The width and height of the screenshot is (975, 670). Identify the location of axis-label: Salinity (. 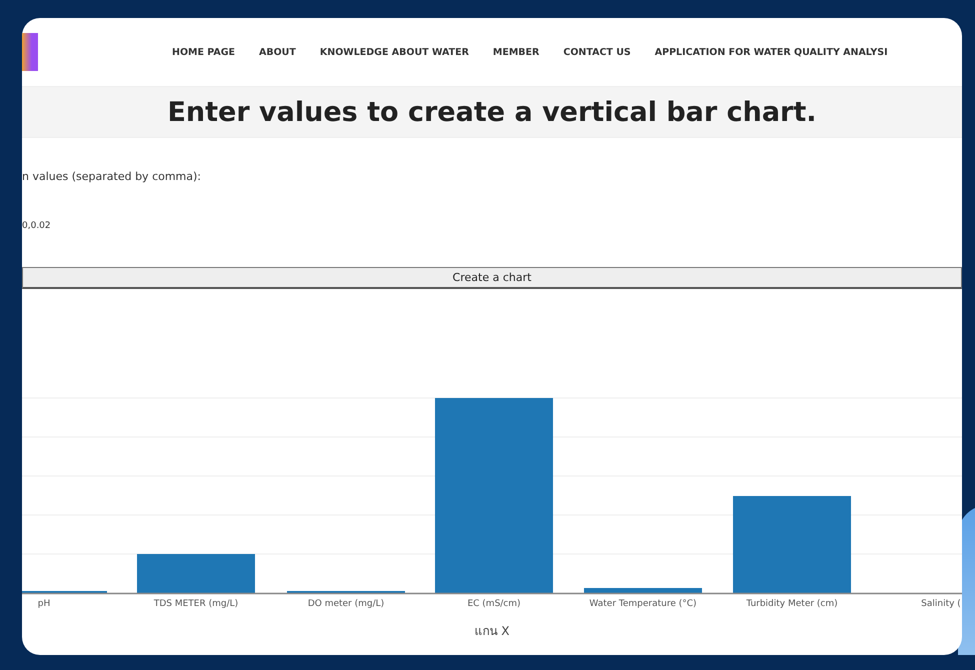
(941, 604).